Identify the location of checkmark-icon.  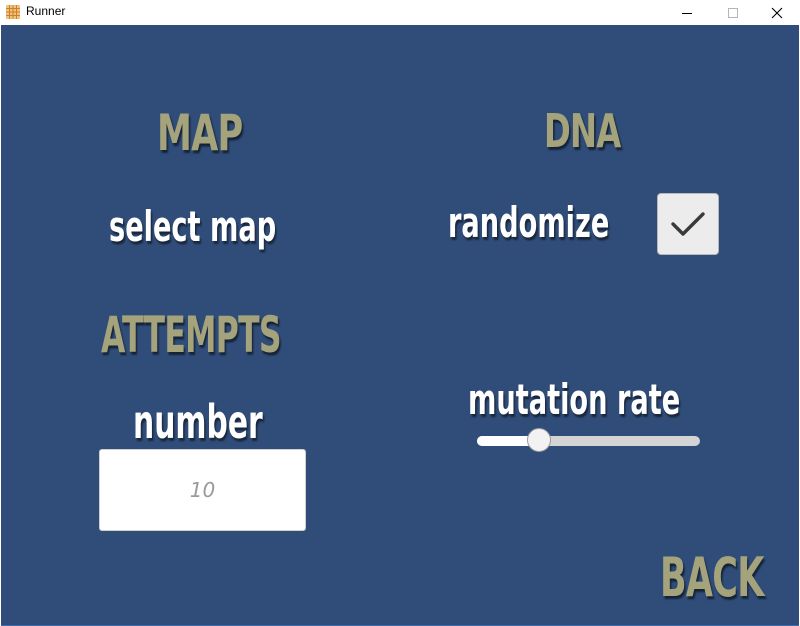
(688, 224).